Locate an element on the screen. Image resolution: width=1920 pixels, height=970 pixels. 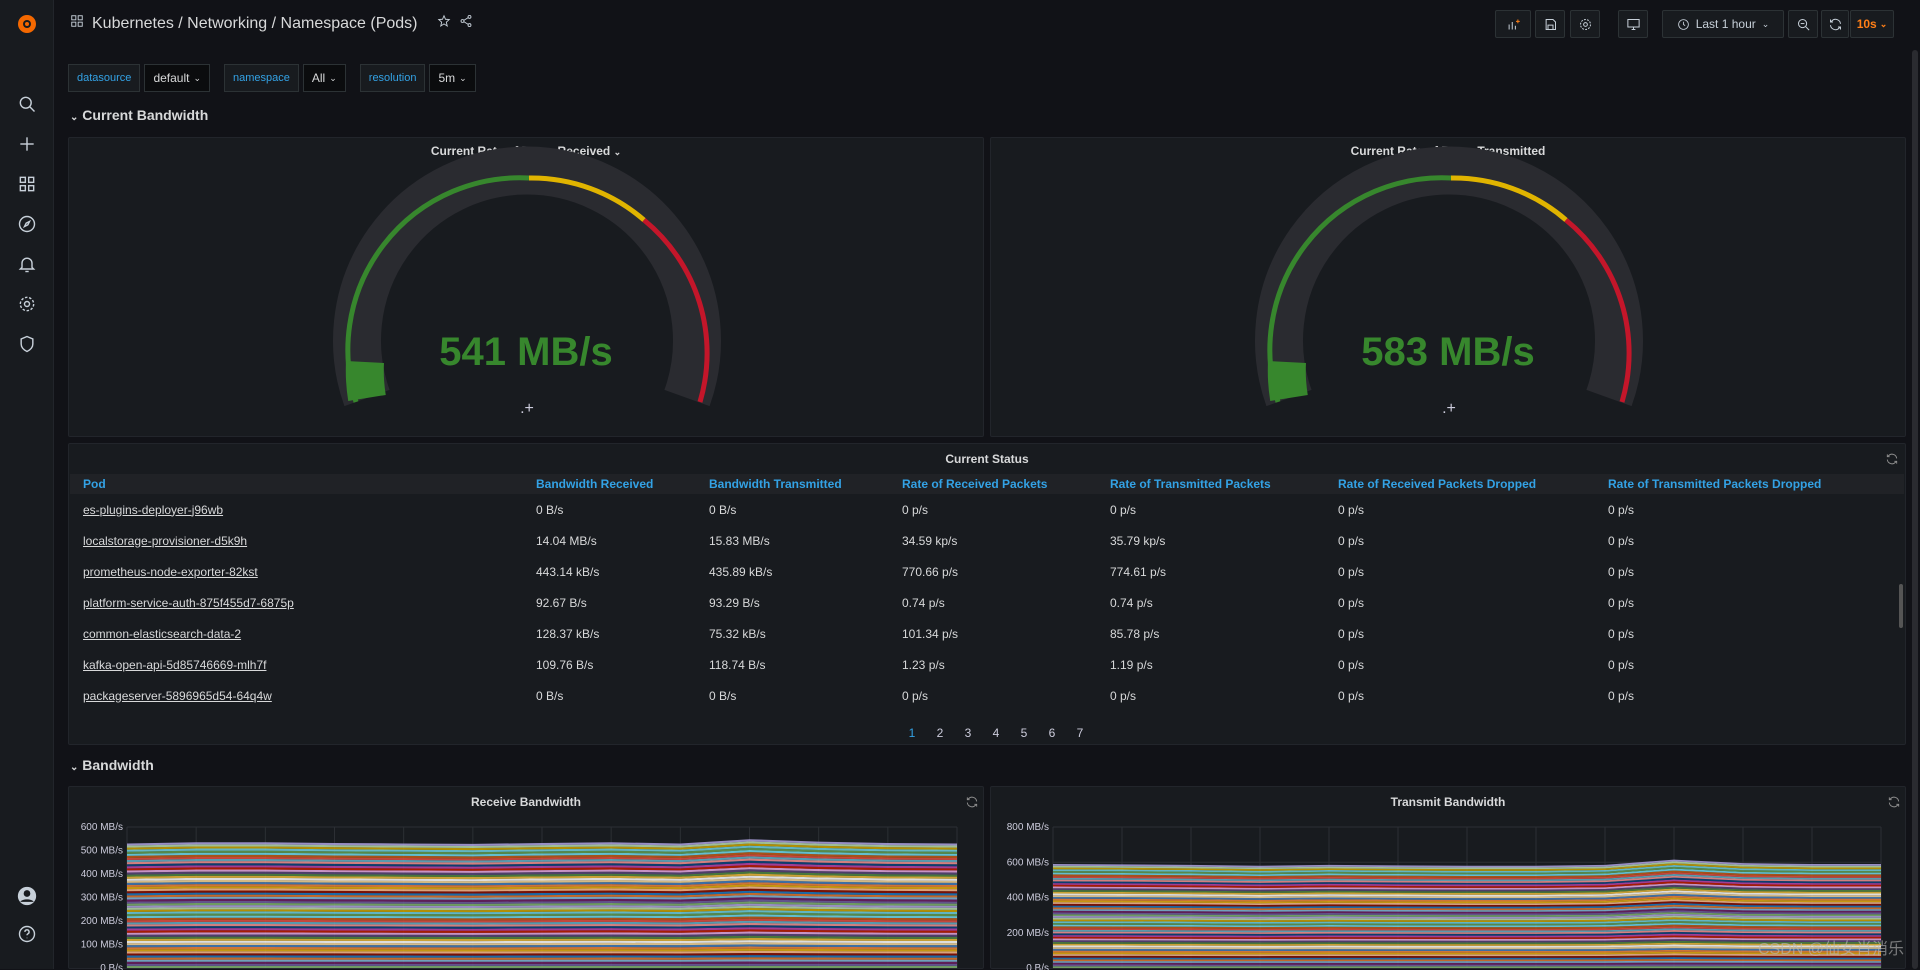
y-tick-label: 400 MB/s is located at coordinates (102, 874).